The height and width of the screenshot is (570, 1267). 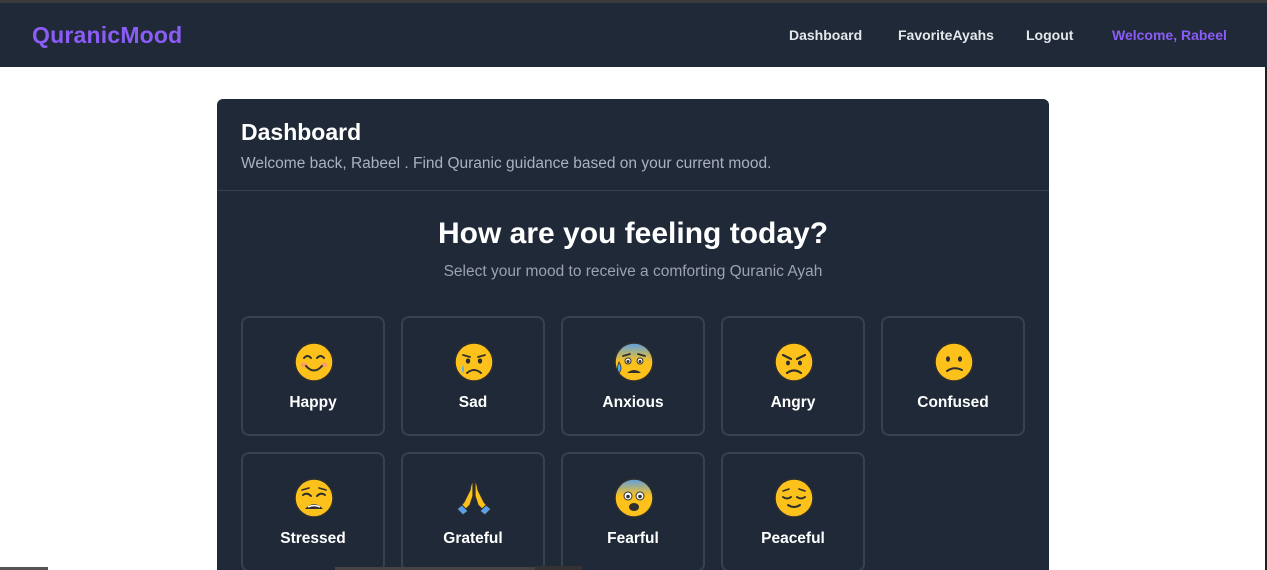 I want to click on mood-label: Peaceful, so click(x=793, y=538).